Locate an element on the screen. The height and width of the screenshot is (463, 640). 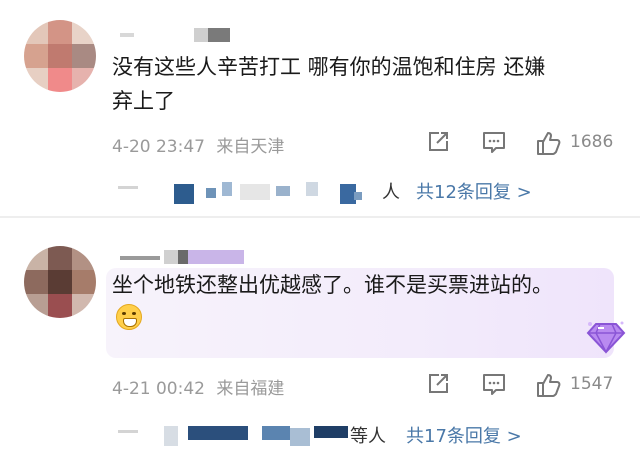
comment-text-body: 坐个地铁还整出优越感了。谁不是买票进站的。 is located at coordinates (332, 285).